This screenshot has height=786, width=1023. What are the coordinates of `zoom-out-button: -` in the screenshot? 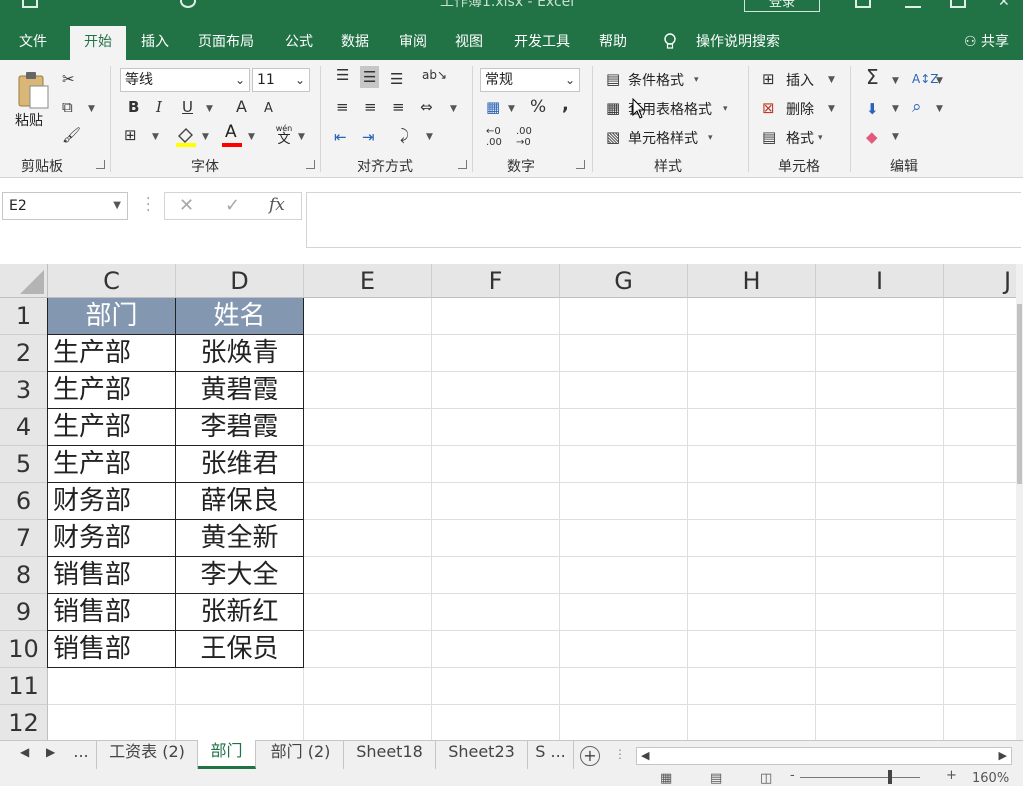 It's located at (792, 775).